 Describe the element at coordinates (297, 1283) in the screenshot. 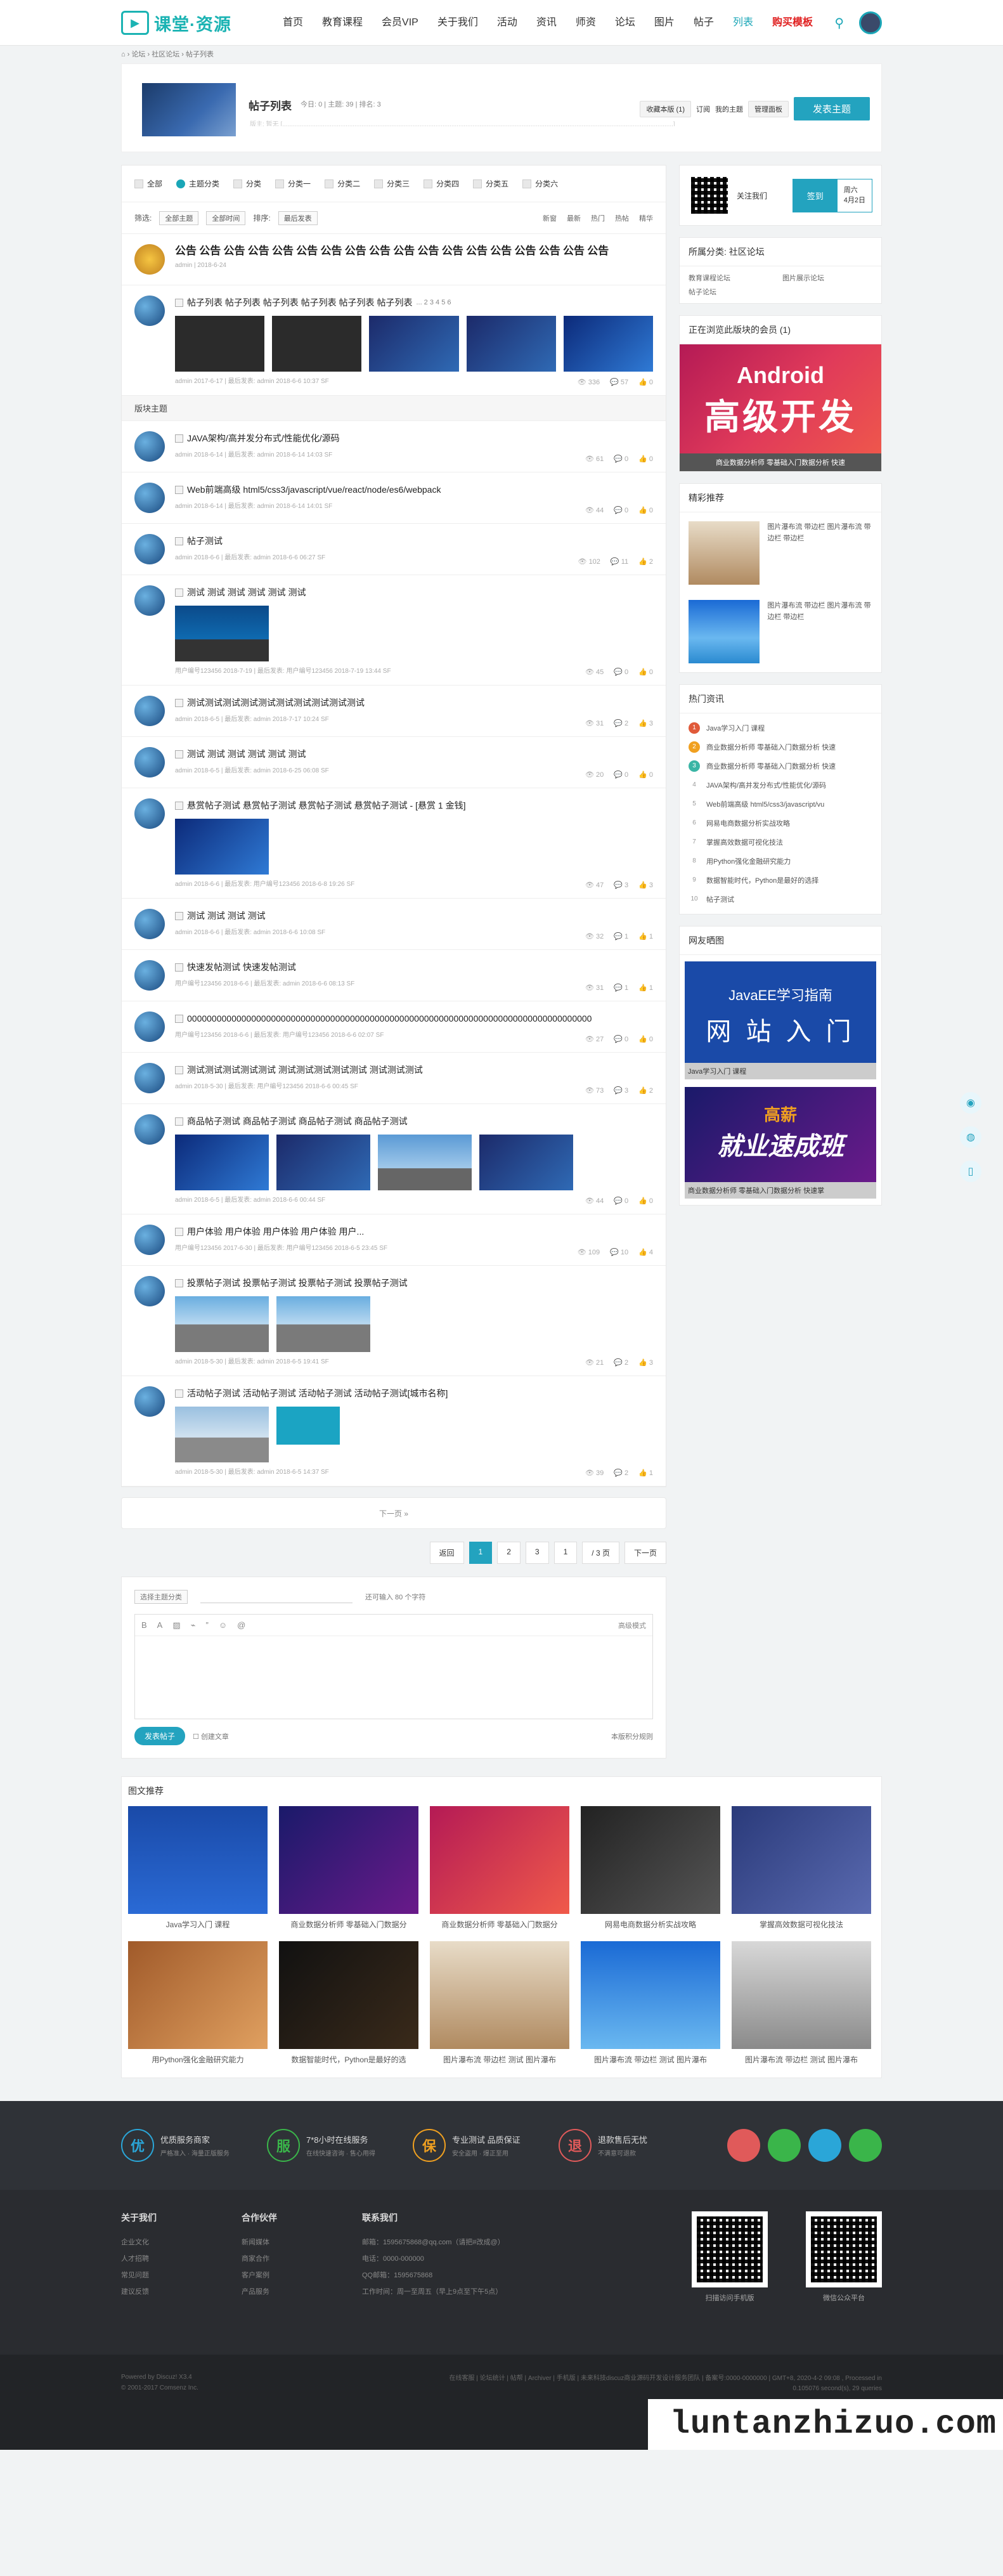

I see `topic-title: 投票帖子测试 投票帖子测试 投票帖子测试 投票帖子测试` at that location.